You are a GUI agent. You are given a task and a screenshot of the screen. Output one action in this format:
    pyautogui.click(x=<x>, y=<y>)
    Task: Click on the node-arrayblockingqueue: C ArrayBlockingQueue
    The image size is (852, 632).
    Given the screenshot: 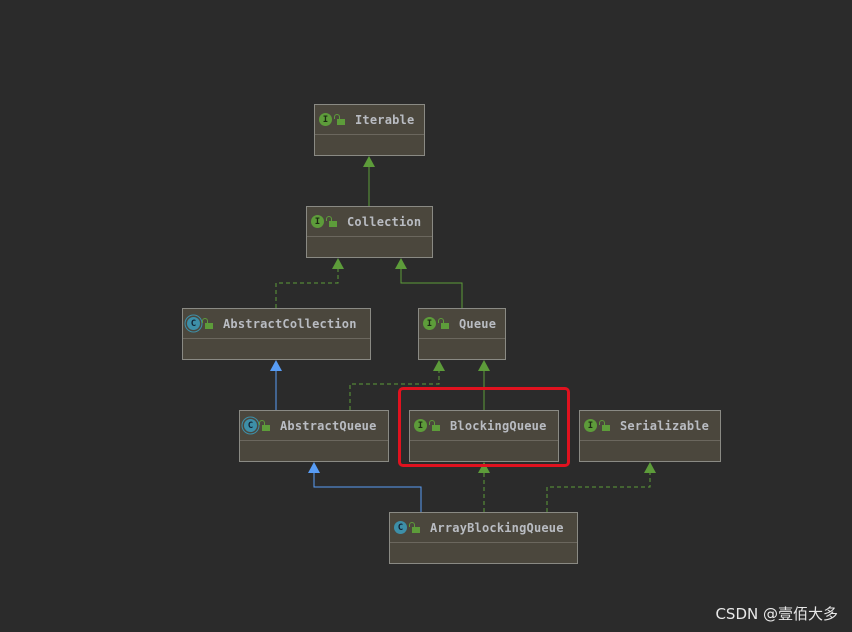 What is the action you would take?
    pyautogui.click(x=483, y=538)
    